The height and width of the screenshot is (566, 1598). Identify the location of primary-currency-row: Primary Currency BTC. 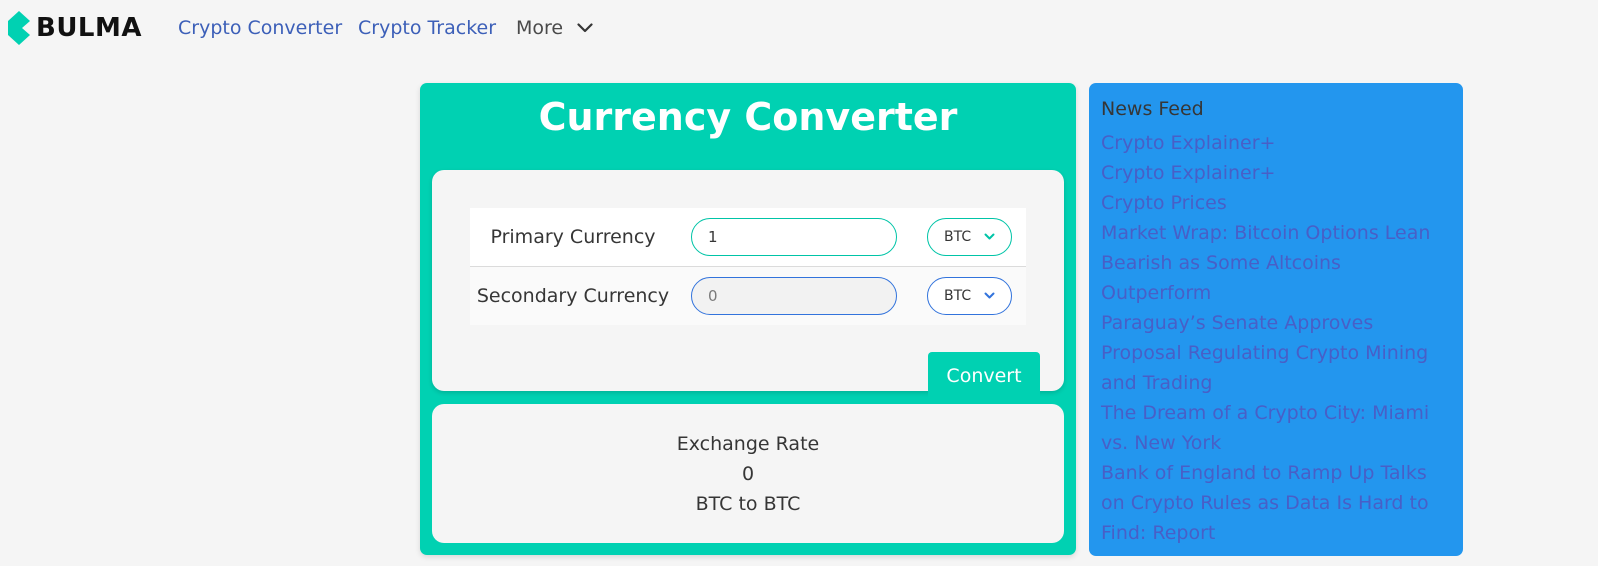
(748, 237).